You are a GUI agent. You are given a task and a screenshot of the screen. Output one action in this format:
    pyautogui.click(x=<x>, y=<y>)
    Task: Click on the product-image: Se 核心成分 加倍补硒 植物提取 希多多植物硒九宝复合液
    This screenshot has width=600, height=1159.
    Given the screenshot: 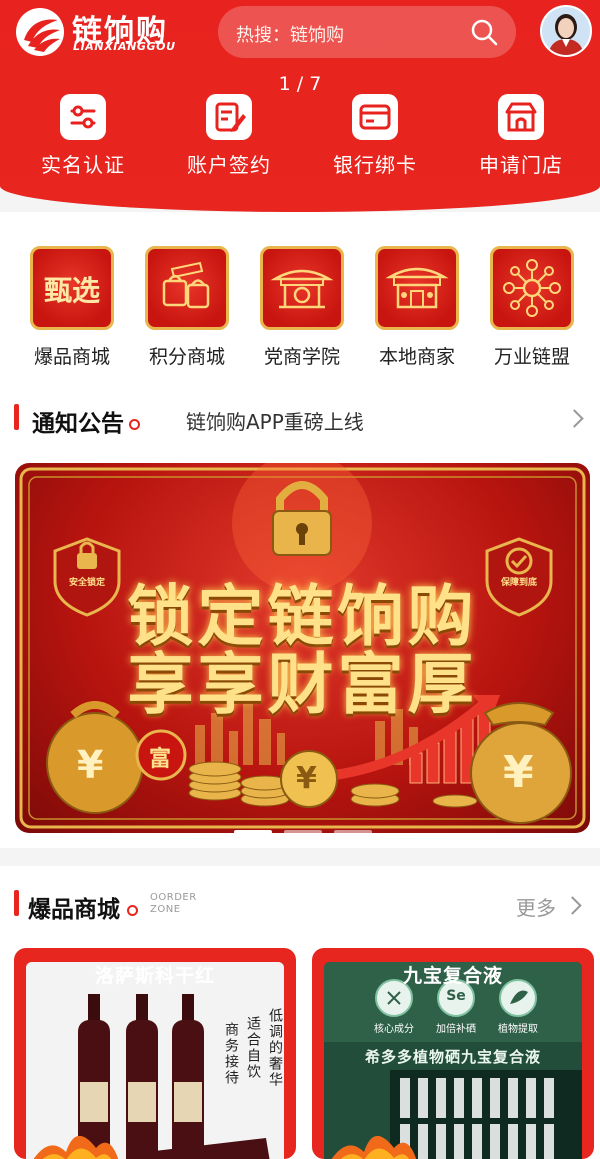 What is the action you would take?
    pyautogui.click(x=453, y=1060)
    